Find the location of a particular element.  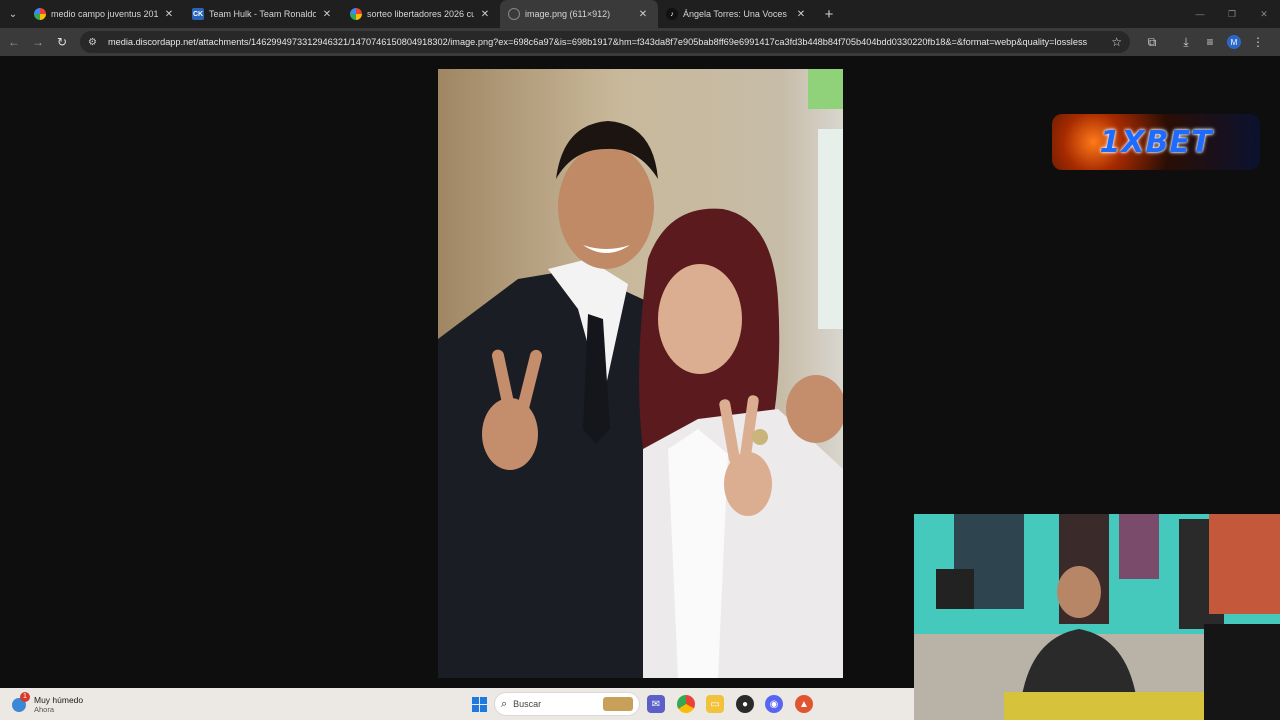

webcam-overlay is located at coordinates (1097, 617).